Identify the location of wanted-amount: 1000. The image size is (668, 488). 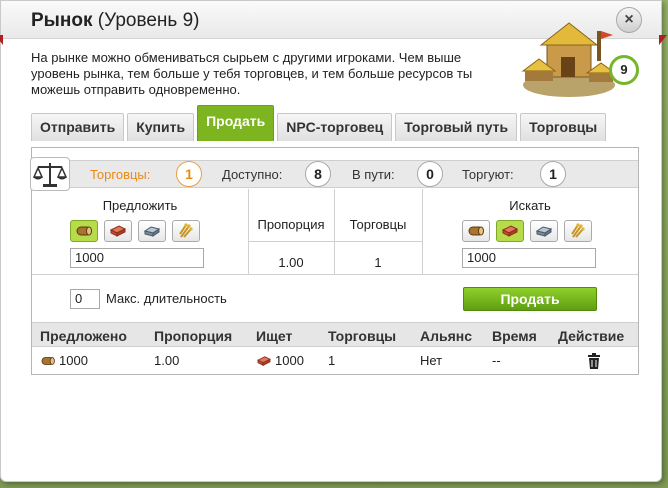
(289, 360).